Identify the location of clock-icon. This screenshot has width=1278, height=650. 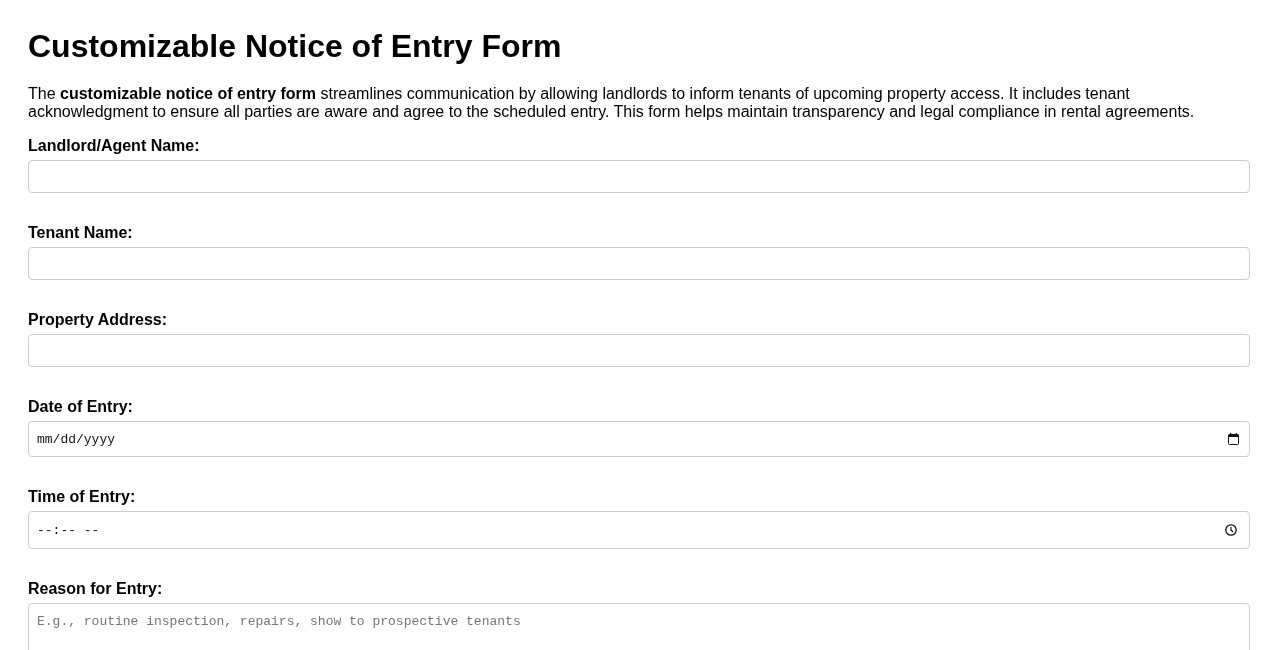
(1231, 530).